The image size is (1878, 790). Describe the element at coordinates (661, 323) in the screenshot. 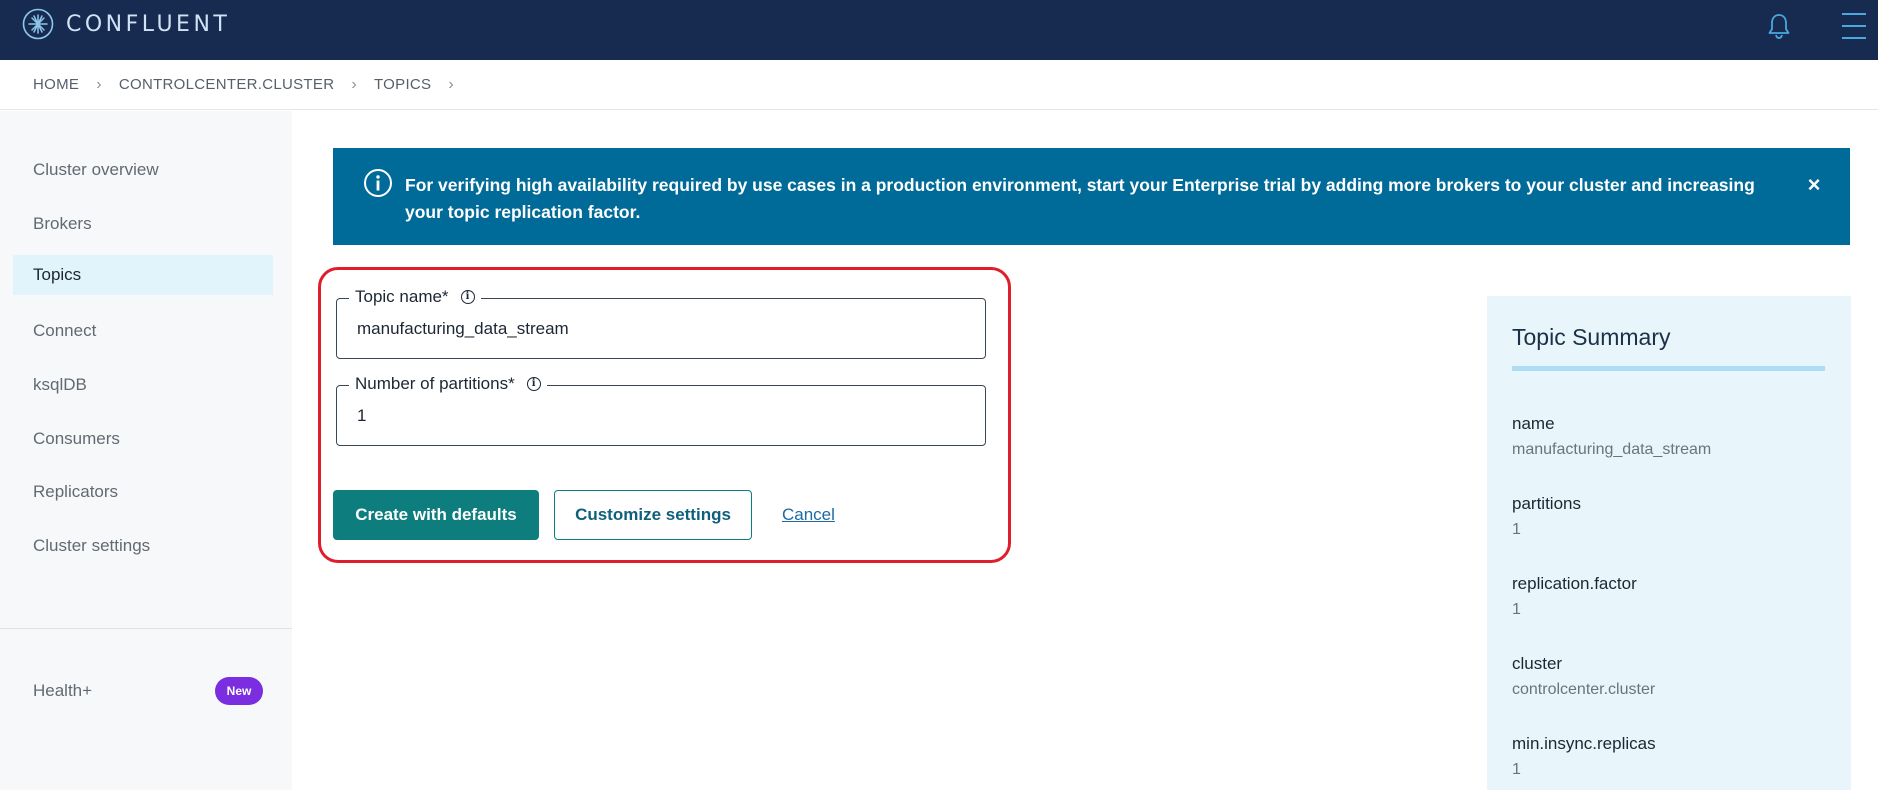

I see `topic-name-field: Topic name* i manufacturing_data_stream` at that location.